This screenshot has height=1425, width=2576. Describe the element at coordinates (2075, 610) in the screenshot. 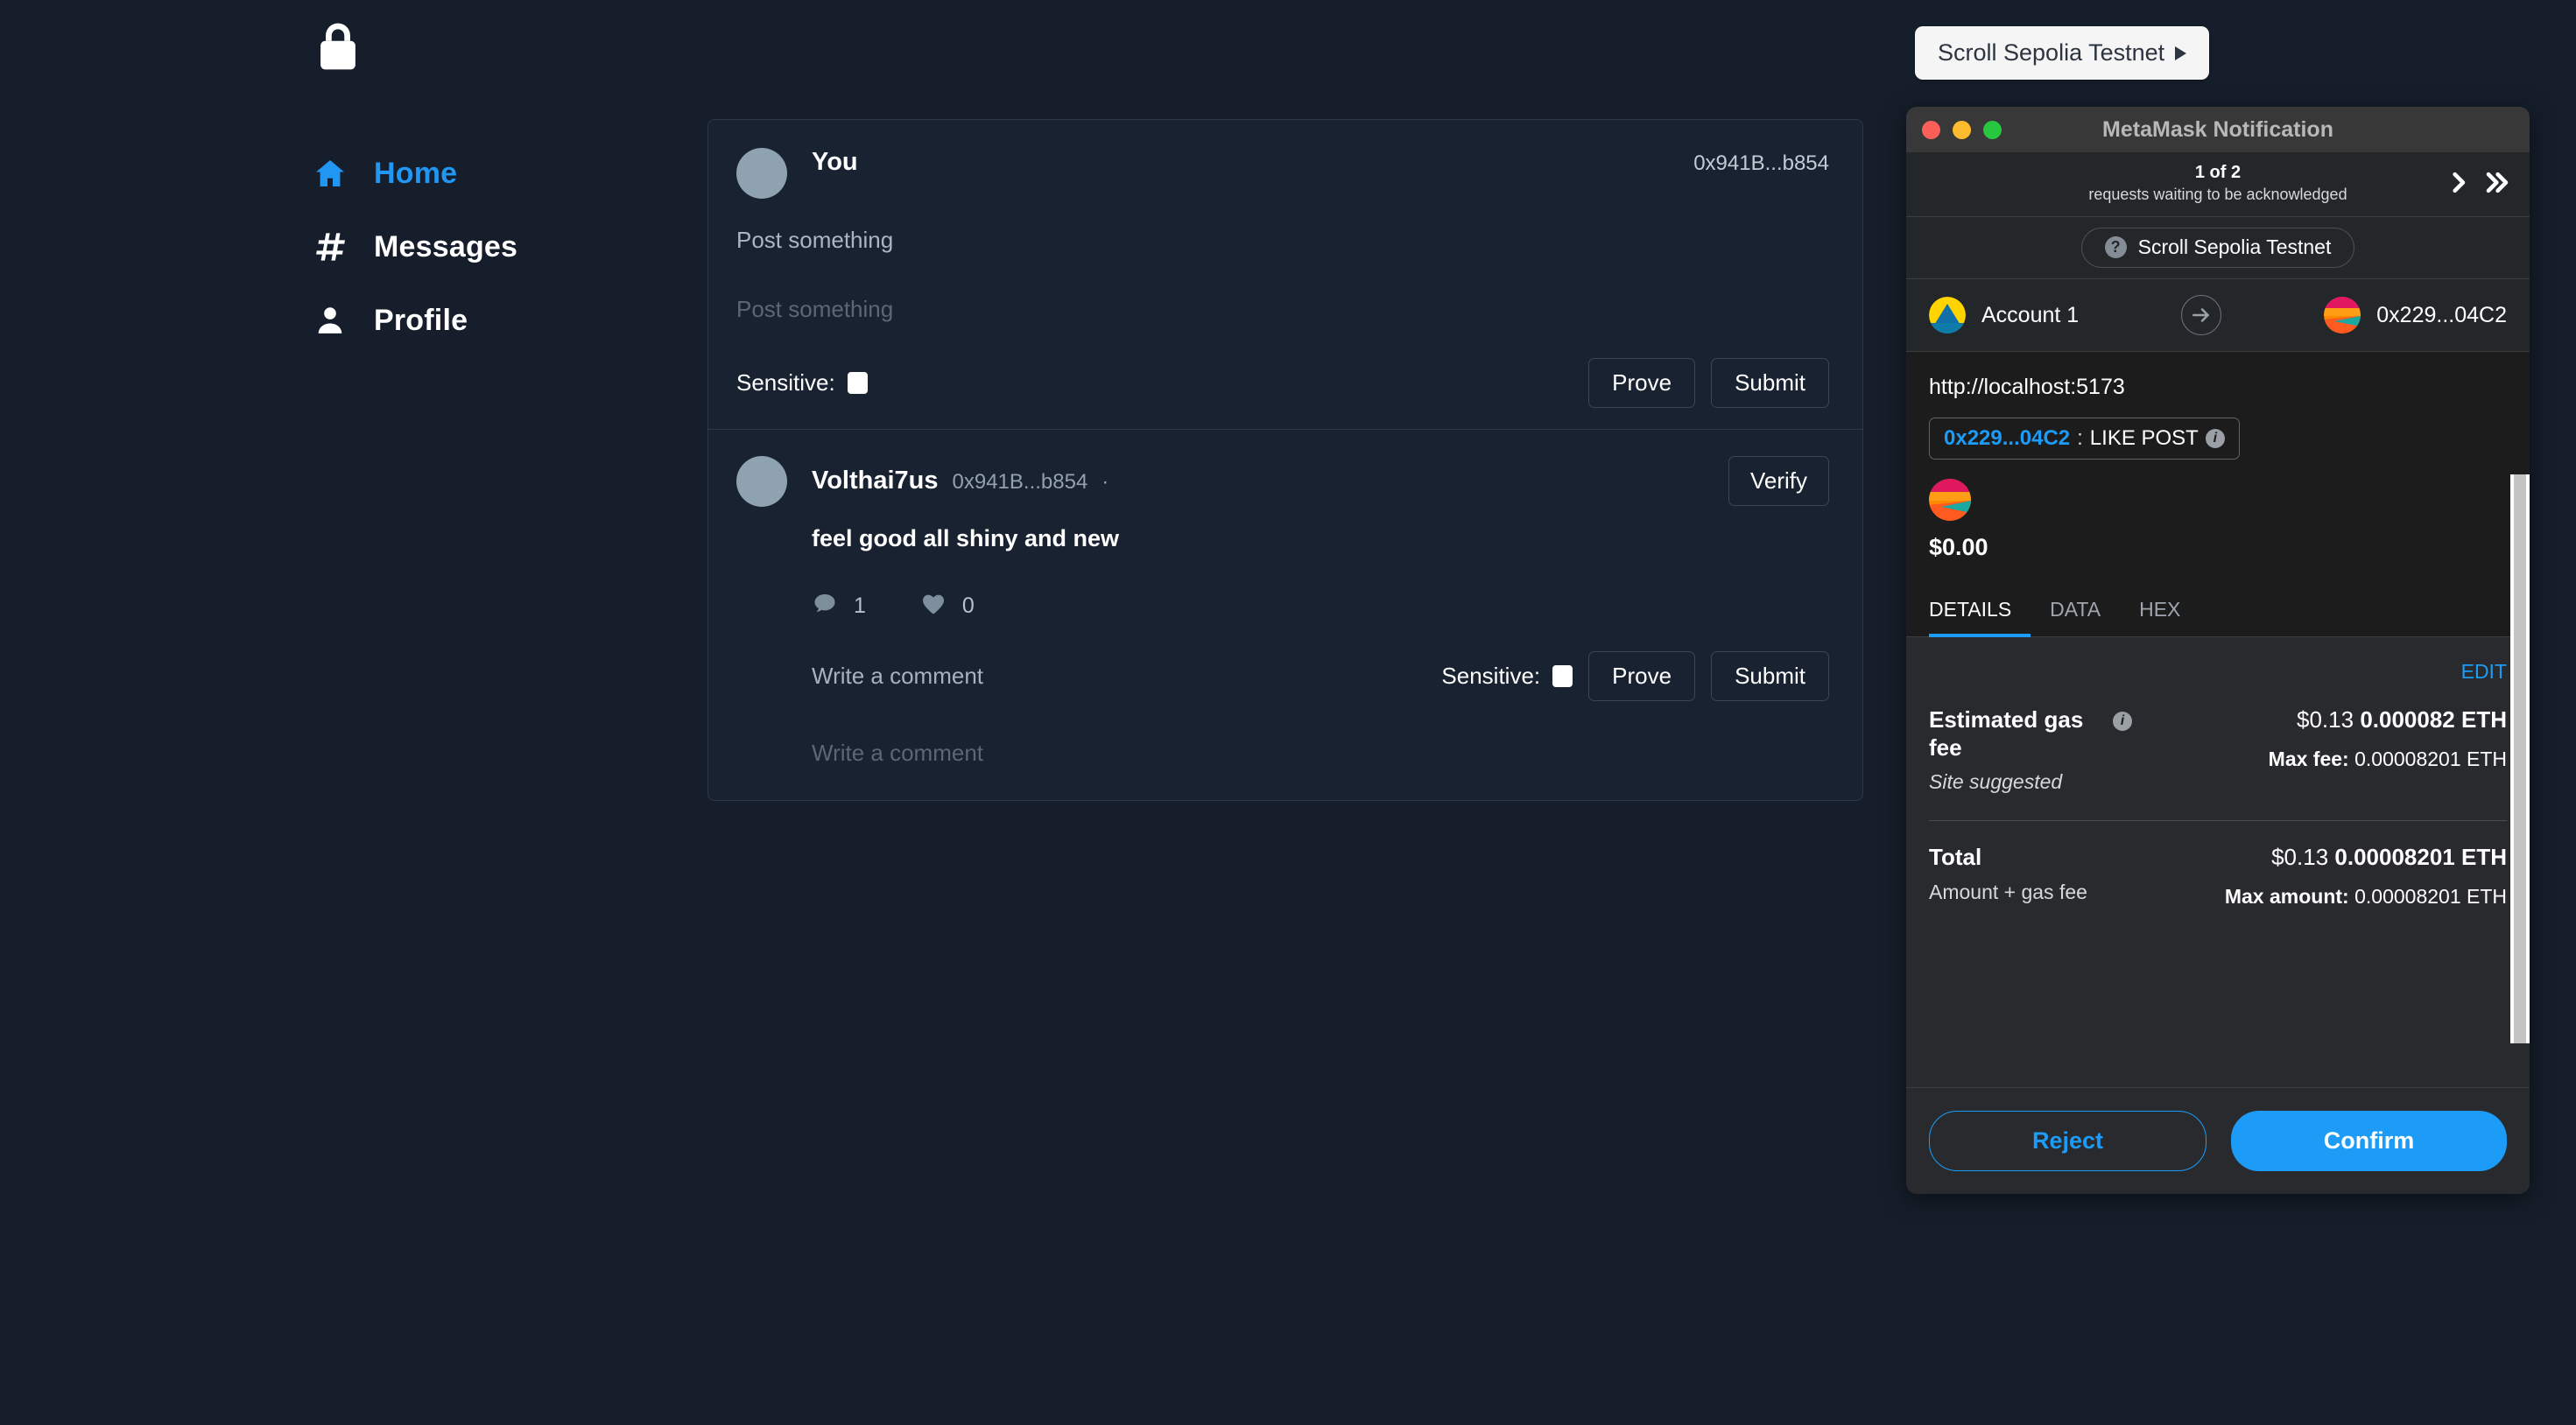

I see `tab-data: DATA` at that location.